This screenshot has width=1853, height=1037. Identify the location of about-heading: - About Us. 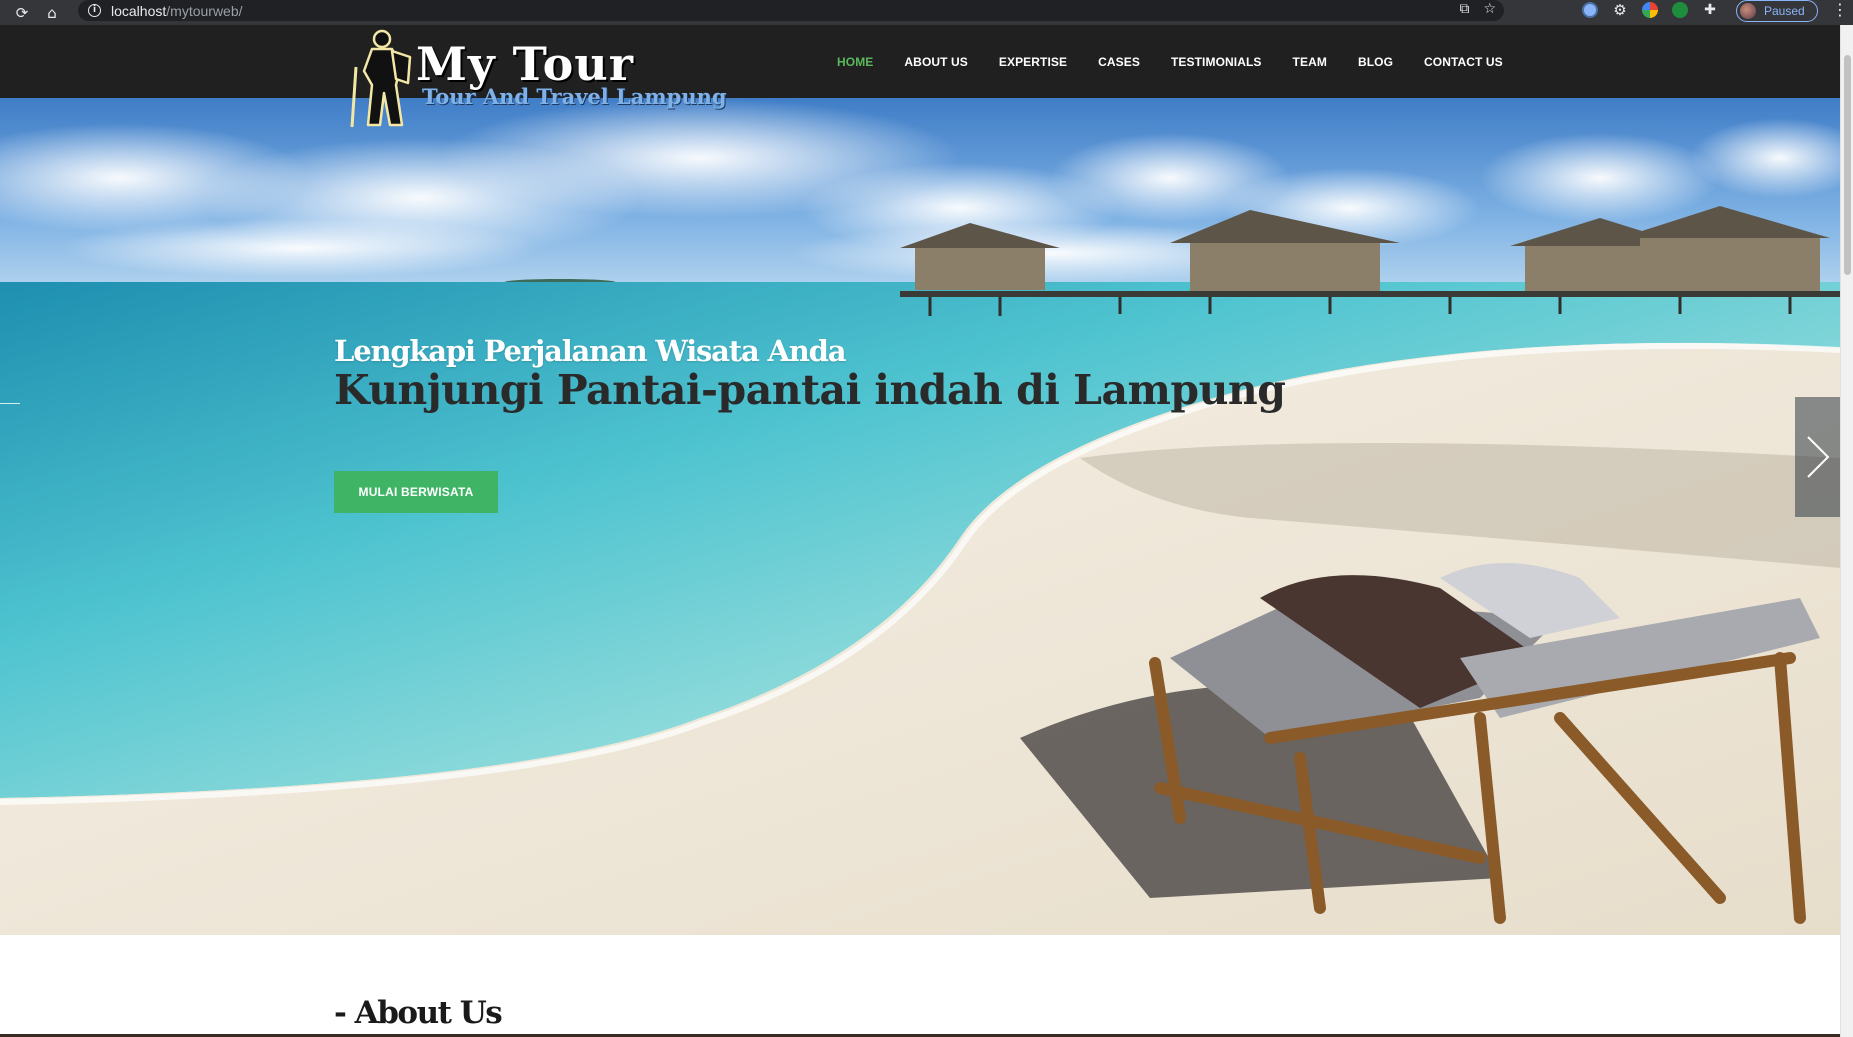
(418, 1013).